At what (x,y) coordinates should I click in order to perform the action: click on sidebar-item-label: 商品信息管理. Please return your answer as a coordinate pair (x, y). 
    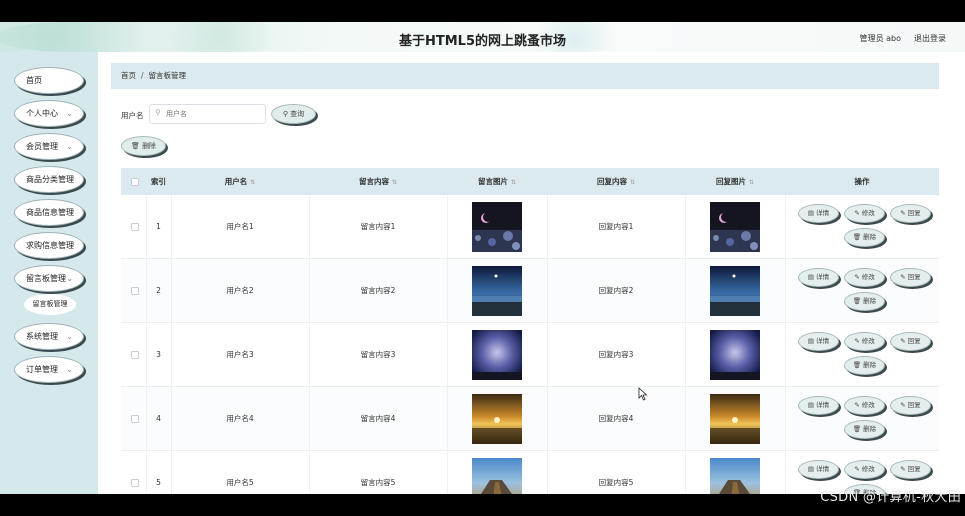
    Looking at the image, I should click on (50, 212).